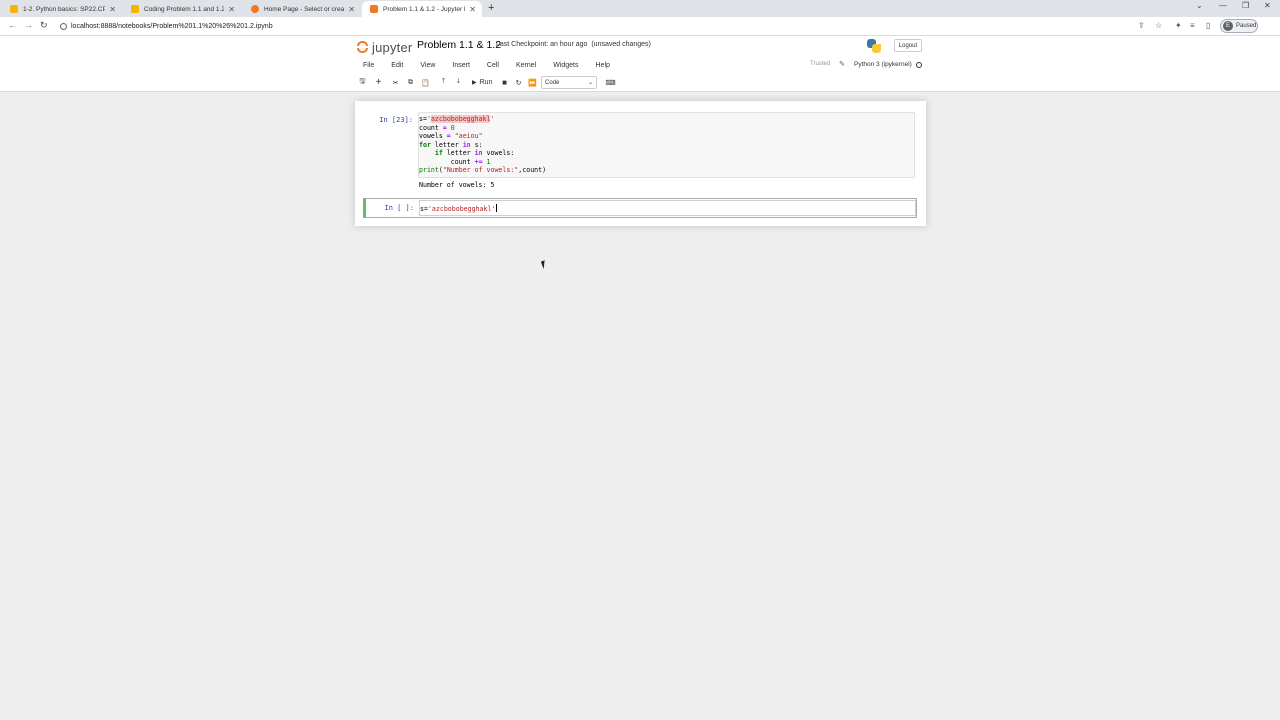  What do you see at coordinates (255, 9) in the screenshot?
I see `jupyter-favicon-icon` at bounding box center [255, 9].